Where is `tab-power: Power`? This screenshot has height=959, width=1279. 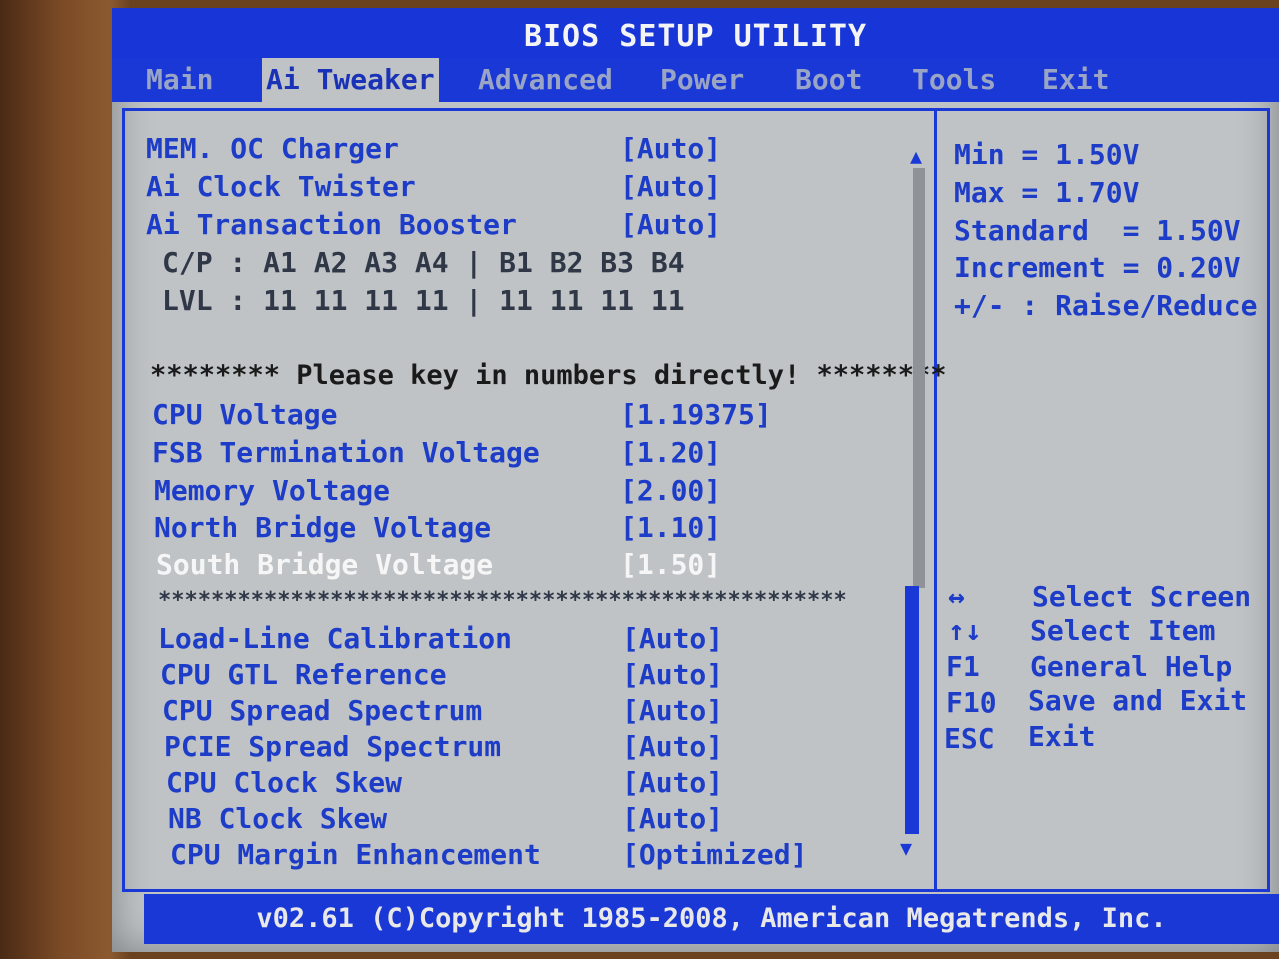
tab-power: Power is located at coordinates (702, 80).